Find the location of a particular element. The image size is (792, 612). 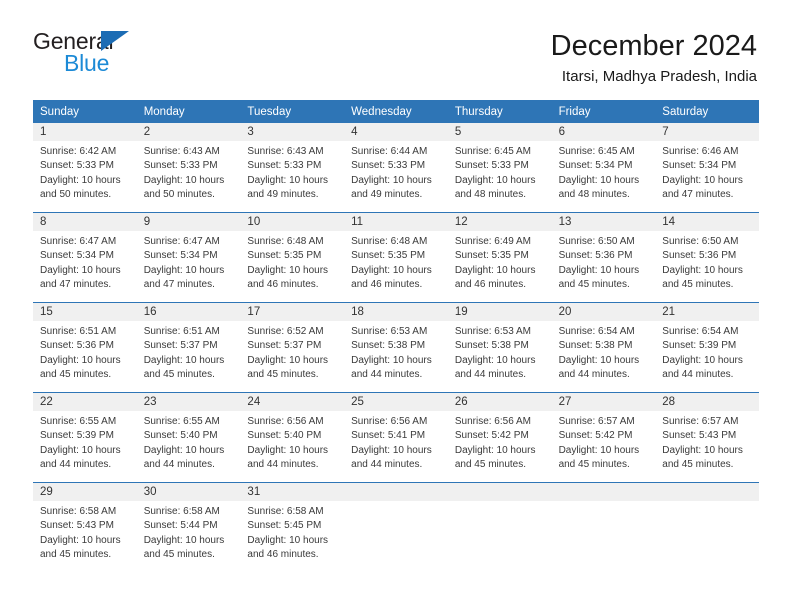

day-number: 26 is located at coordinates (500, 402).